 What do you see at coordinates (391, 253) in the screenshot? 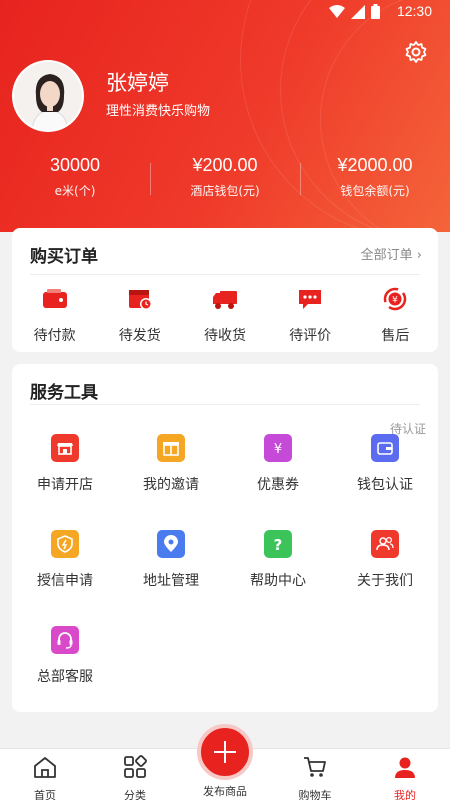
I see `all-orders-link: 全部订单 ›` at bounding box center [391, 253].